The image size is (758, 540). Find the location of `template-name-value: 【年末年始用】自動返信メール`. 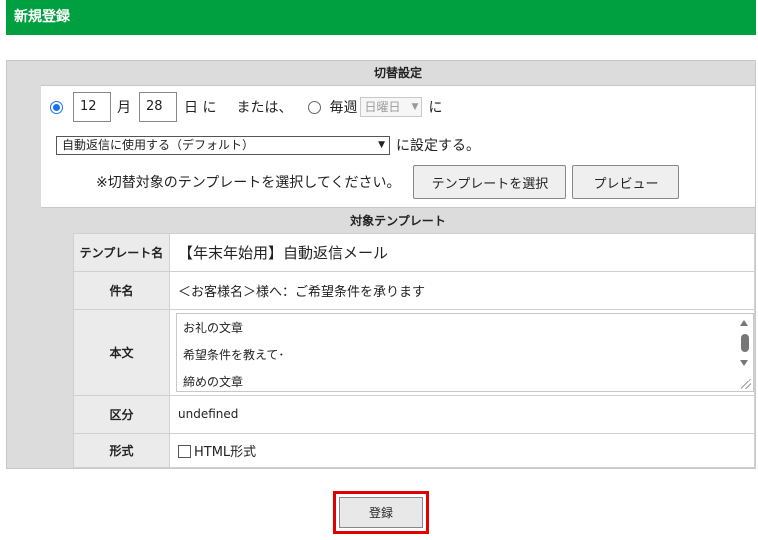

template-name-value: 【年末年始用】自動返信メール is located at coordinates (462, 252).